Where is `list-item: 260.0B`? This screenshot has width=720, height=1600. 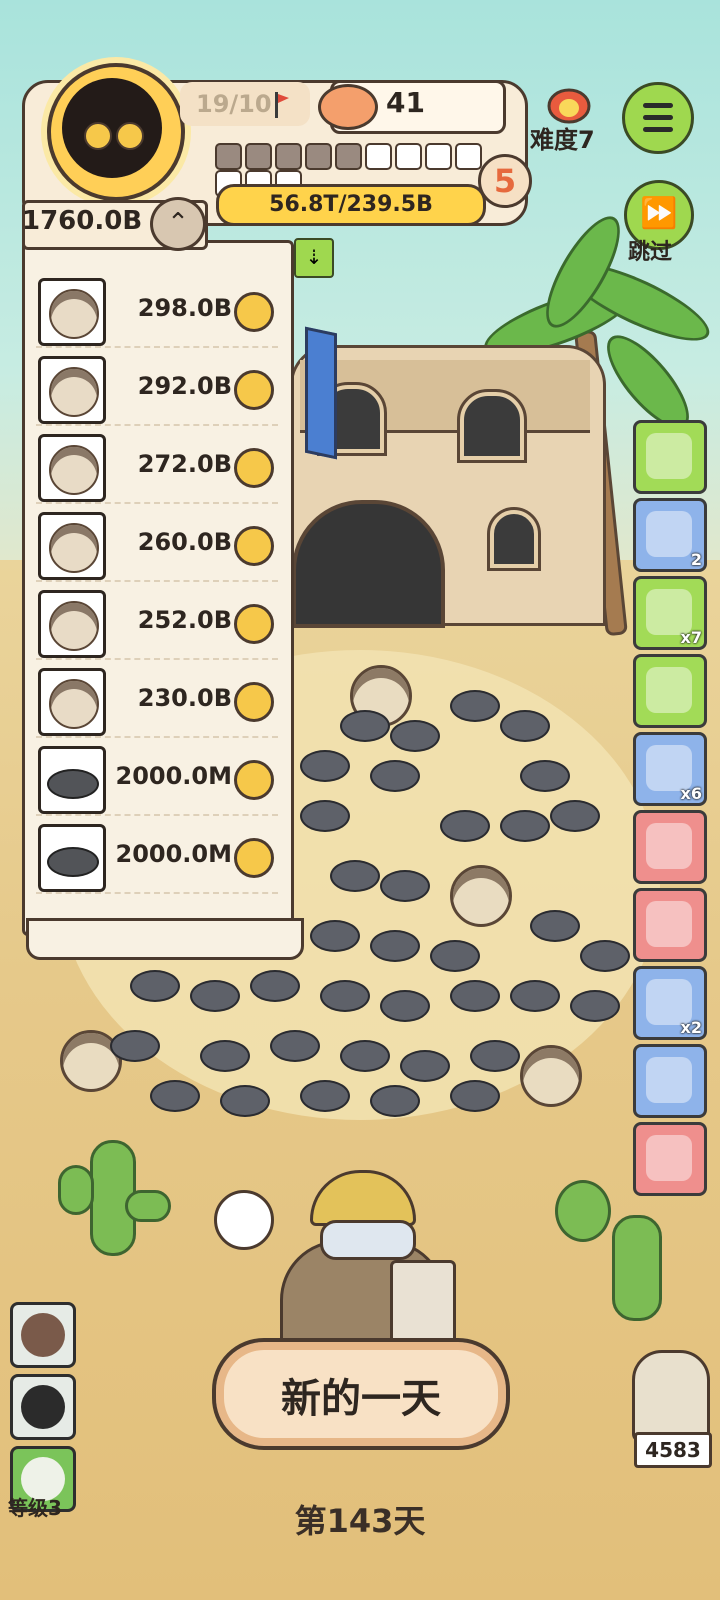
list-item: 260.0B is located at coordinates (157, 546).